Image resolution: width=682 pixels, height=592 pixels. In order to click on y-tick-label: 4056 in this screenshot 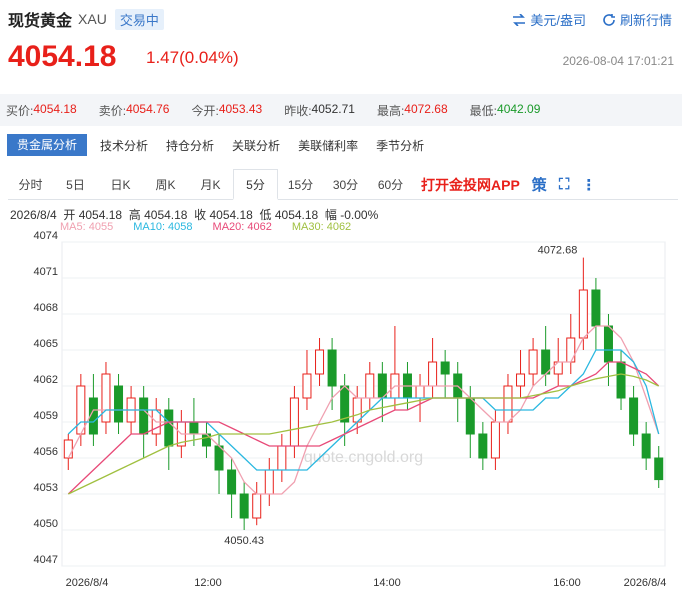, I will do `click(46, 452)`.